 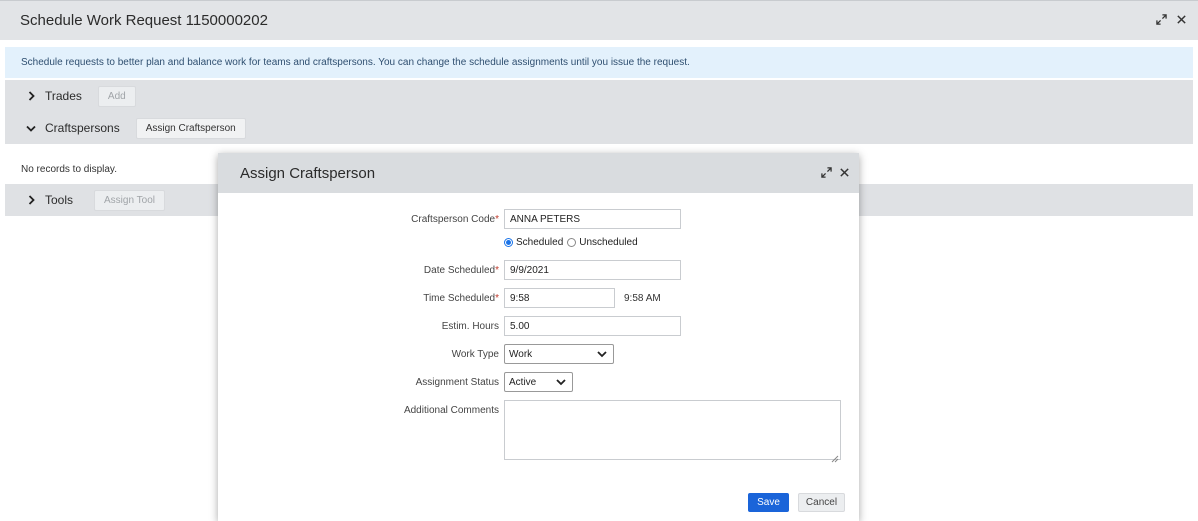 I want to click on additional-comments-label: Additional Comments, so click(x=451, y=410).